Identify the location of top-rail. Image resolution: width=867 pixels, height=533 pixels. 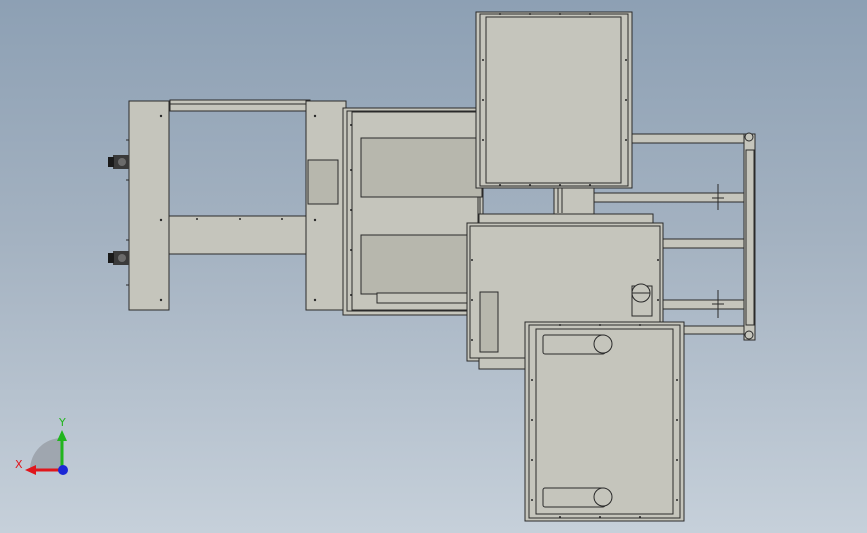
(240, 105).